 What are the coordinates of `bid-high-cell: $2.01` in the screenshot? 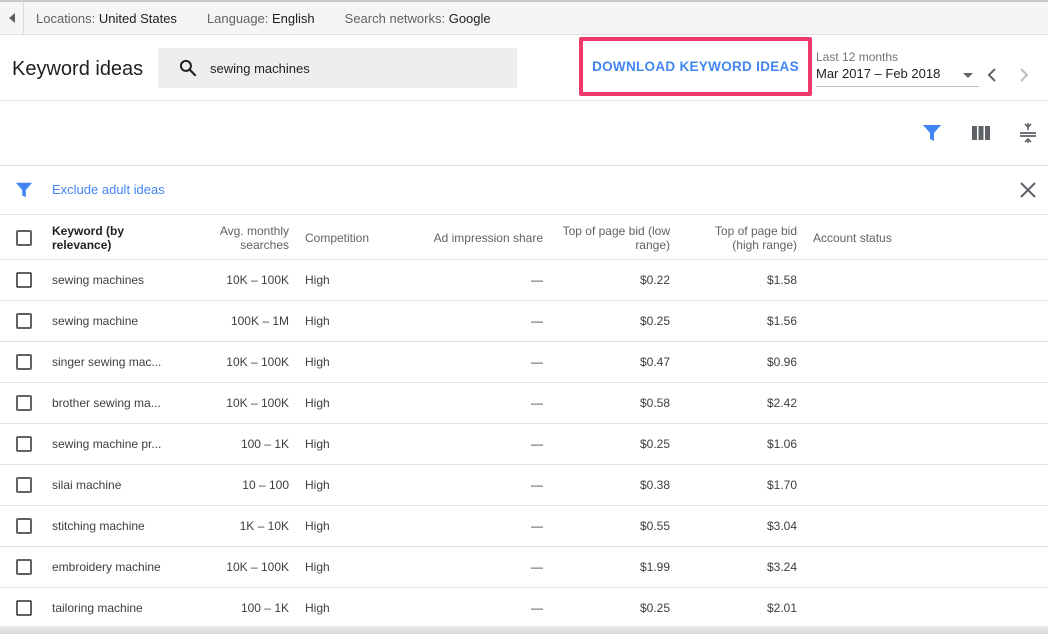 It's located at (781, 608).